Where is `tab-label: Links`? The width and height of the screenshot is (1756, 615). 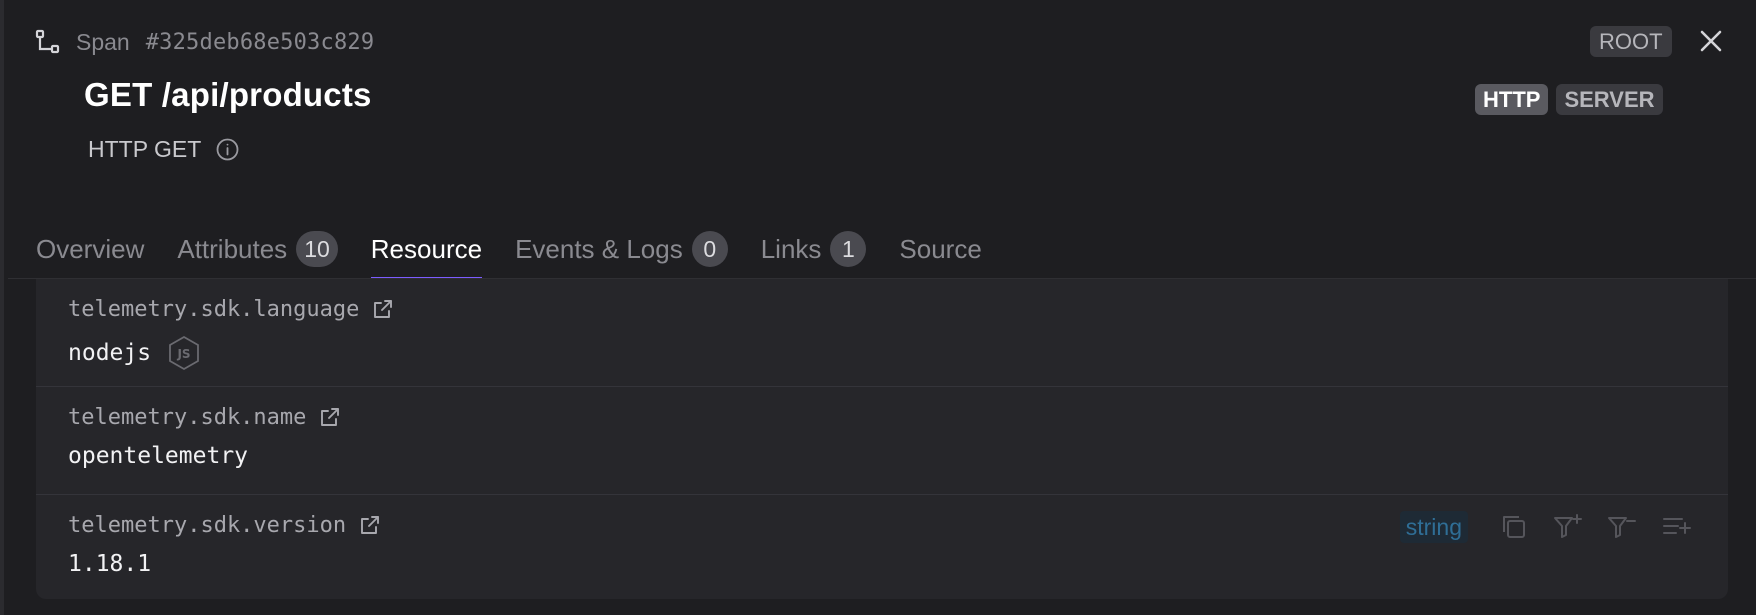 tab-label: Links is located at coordinates (791, 249).